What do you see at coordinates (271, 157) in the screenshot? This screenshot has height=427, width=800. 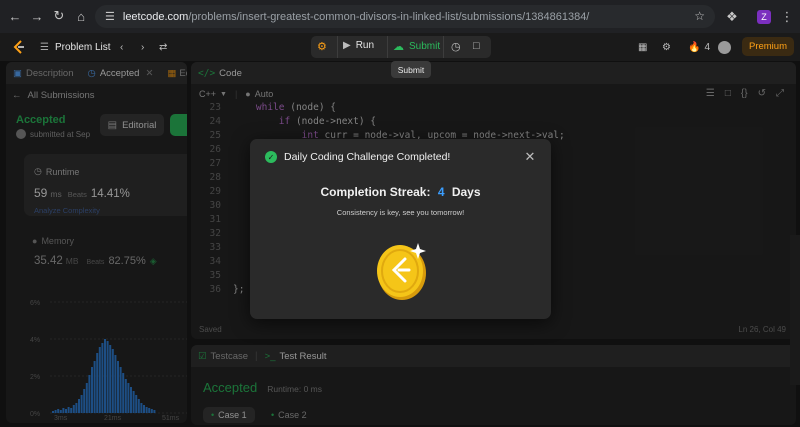 I see `check-circle-icon: ✓` at bounding box center [271, 157].